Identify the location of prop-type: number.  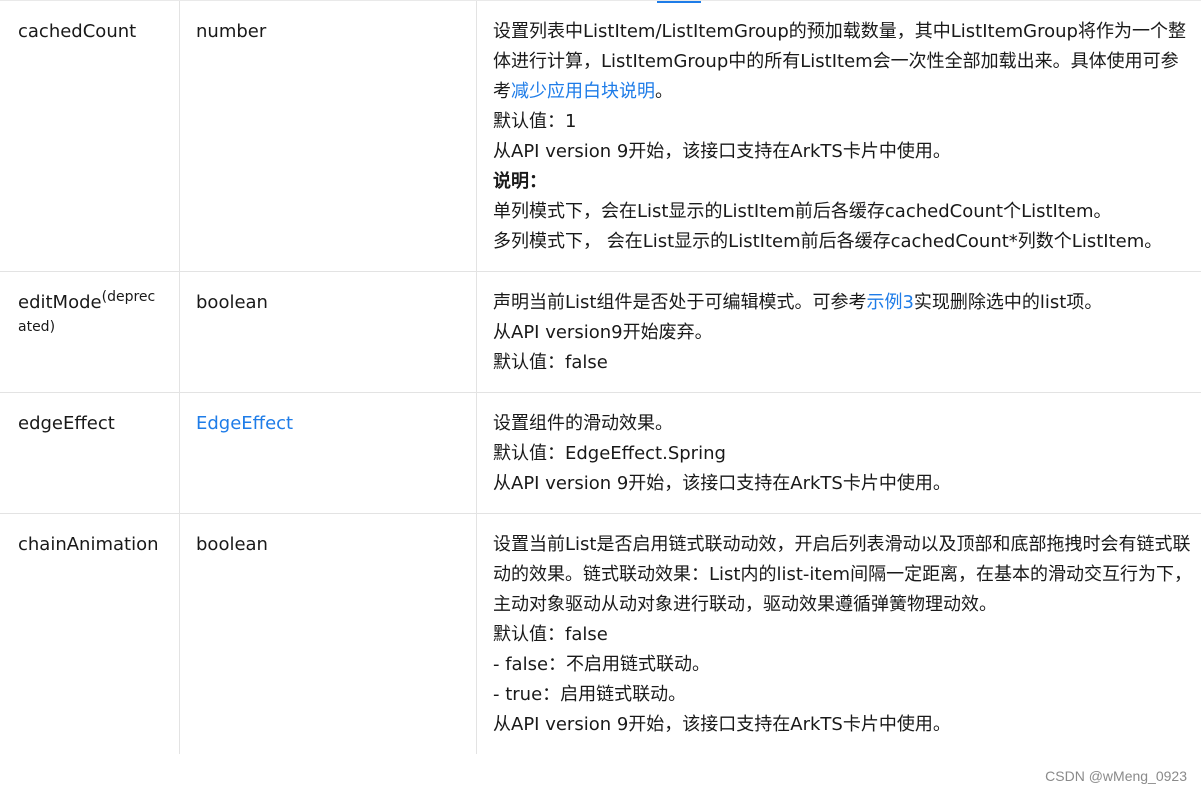
(231, 31).